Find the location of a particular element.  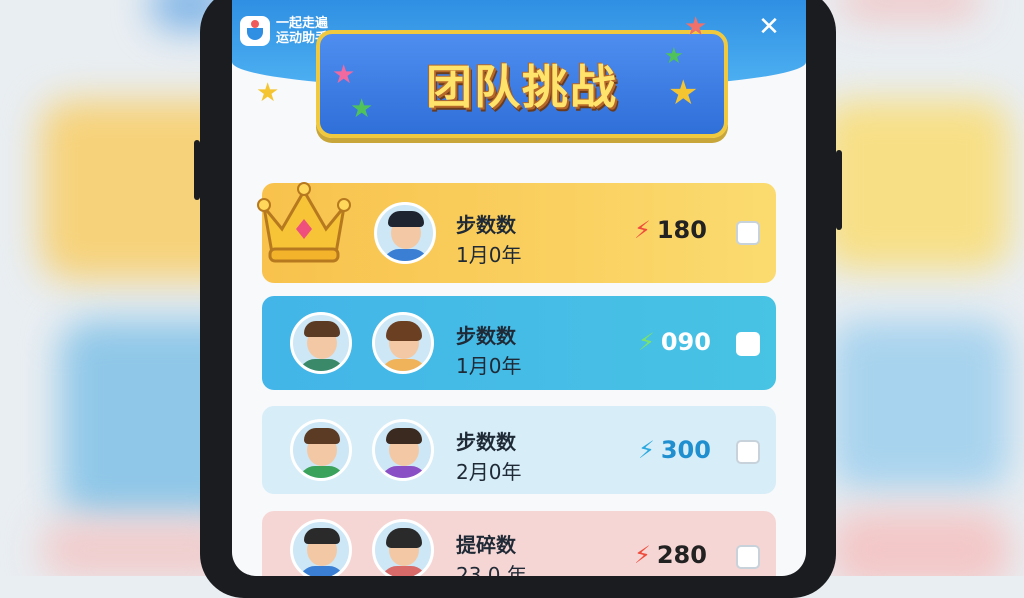

app-logo: 一起走遍 运动助手 is located at coordinates (284, 31).